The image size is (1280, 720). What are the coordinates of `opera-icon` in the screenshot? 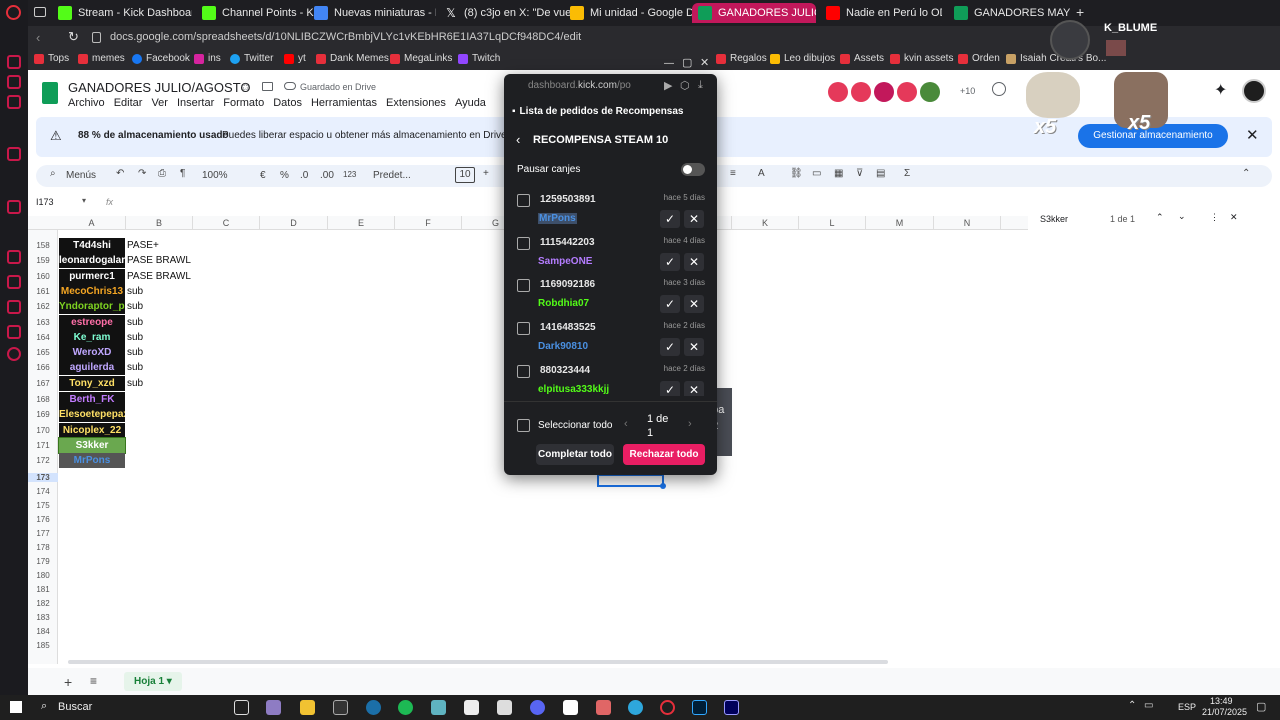 It's located at (667, 707).